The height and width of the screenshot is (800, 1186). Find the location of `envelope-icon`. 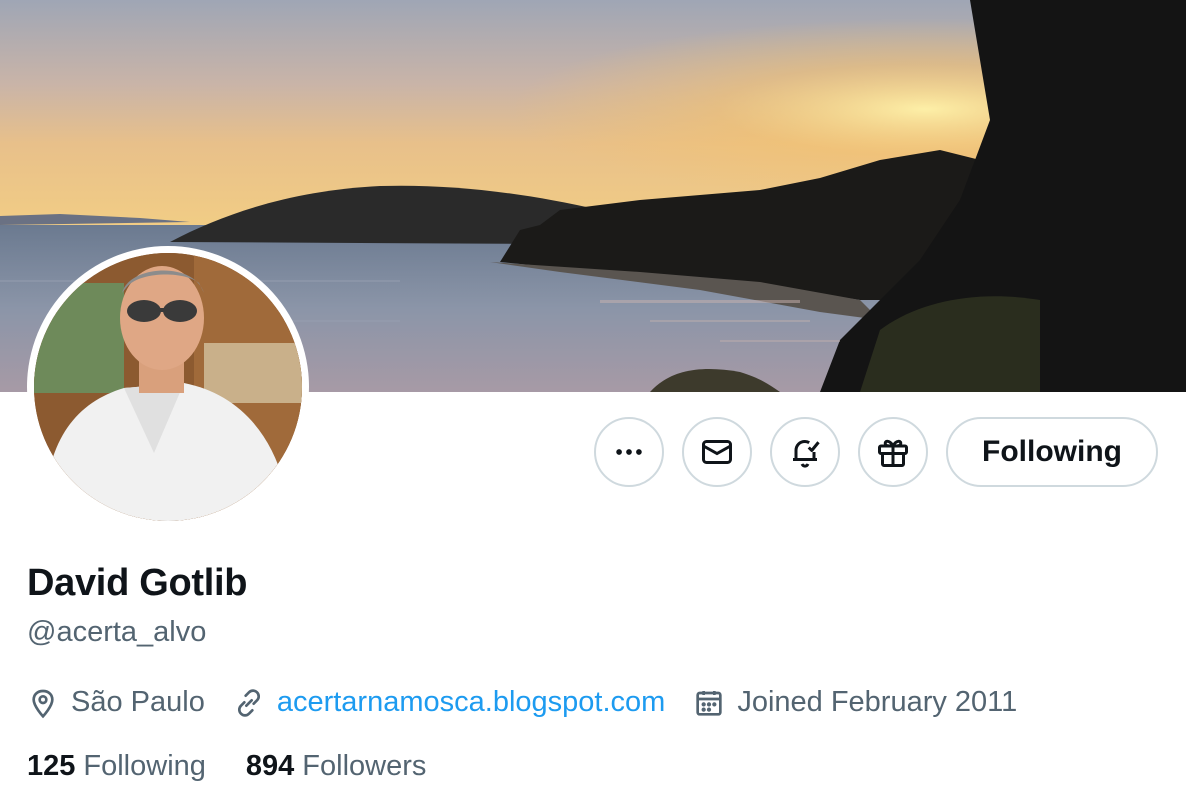

envelope-icon is located at coordinates (717, 452).